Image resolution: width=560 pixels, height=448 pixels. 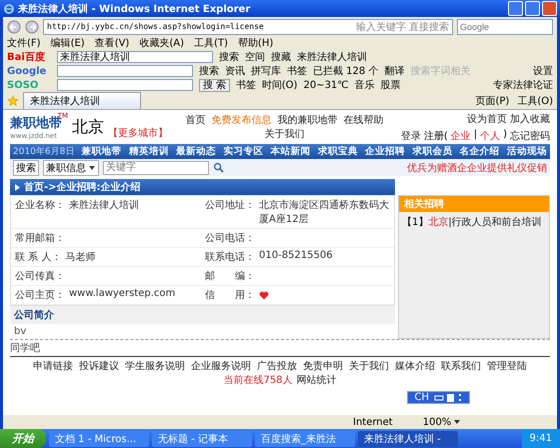 What do you see at coordinates (505, 26) in the screenshot?
I see `search-field: Google` at bounding box center [505, 26].